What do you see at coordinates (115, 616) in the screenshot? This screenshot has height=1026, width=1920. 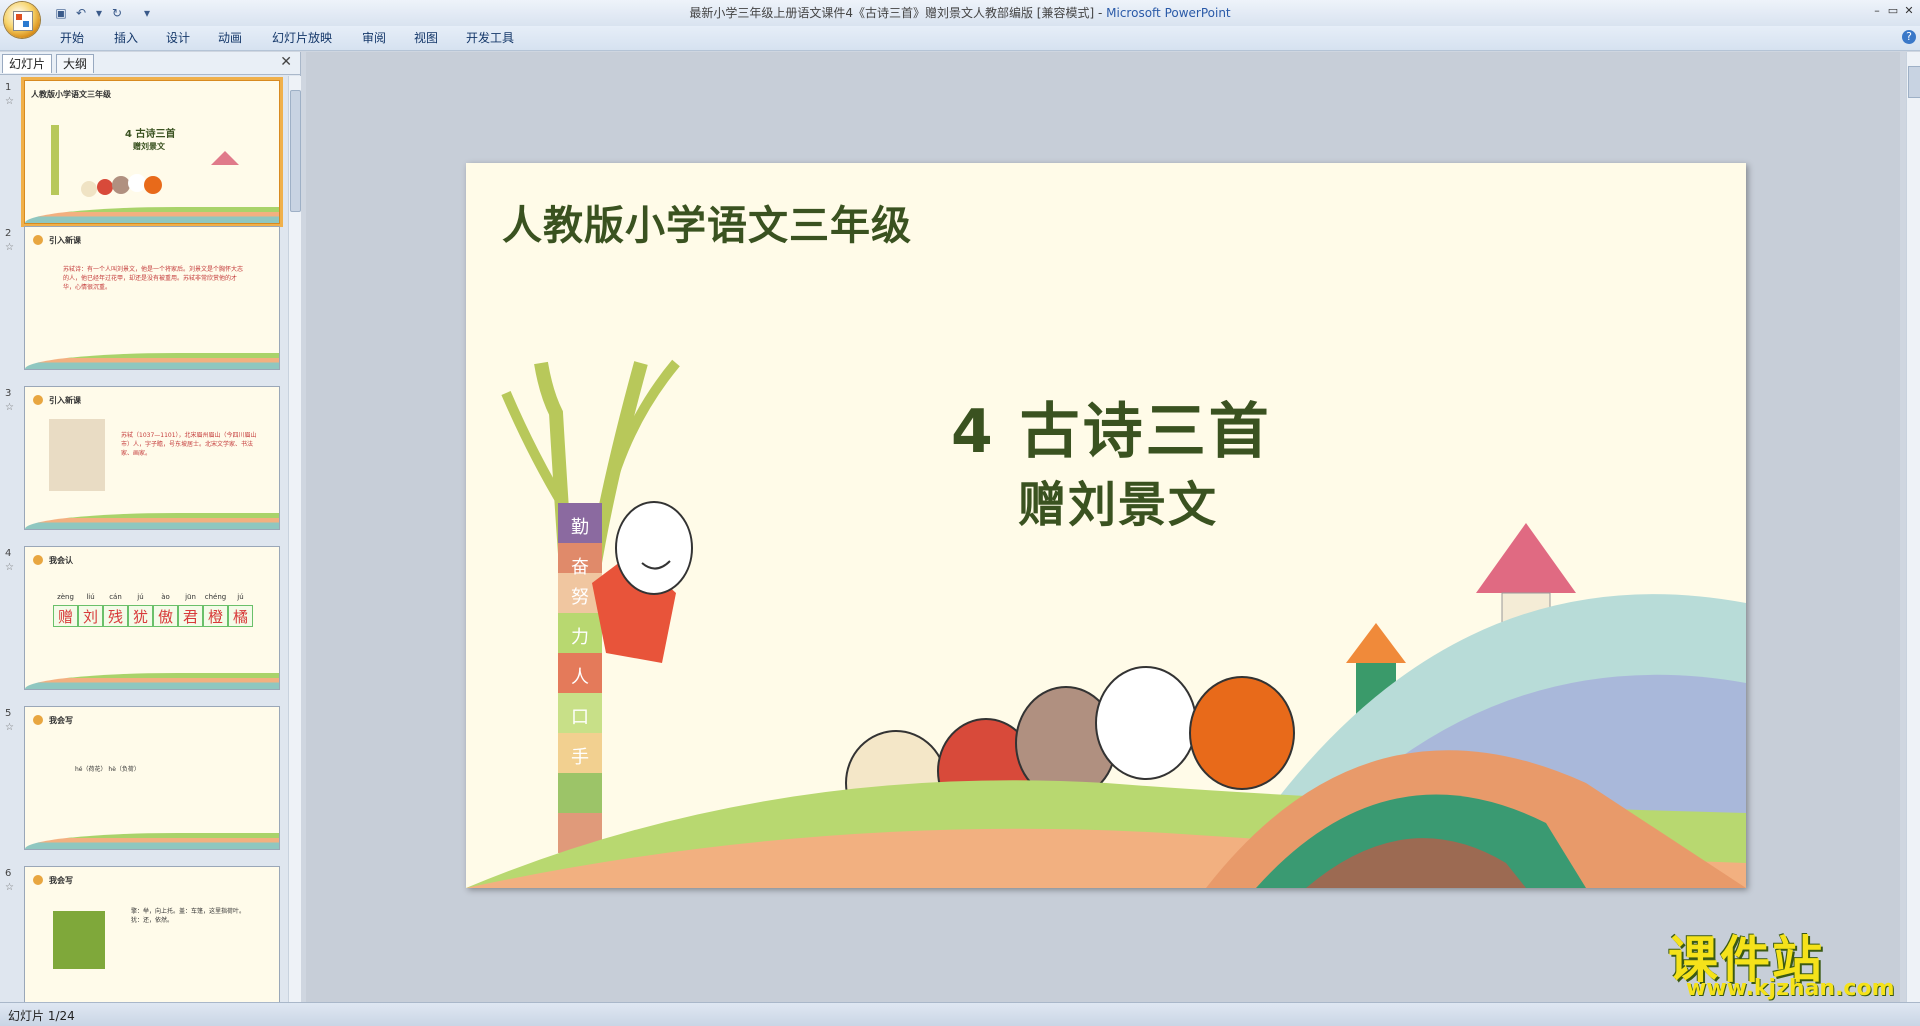 I see `character-cell: 残` at bounding box center [115, 616].